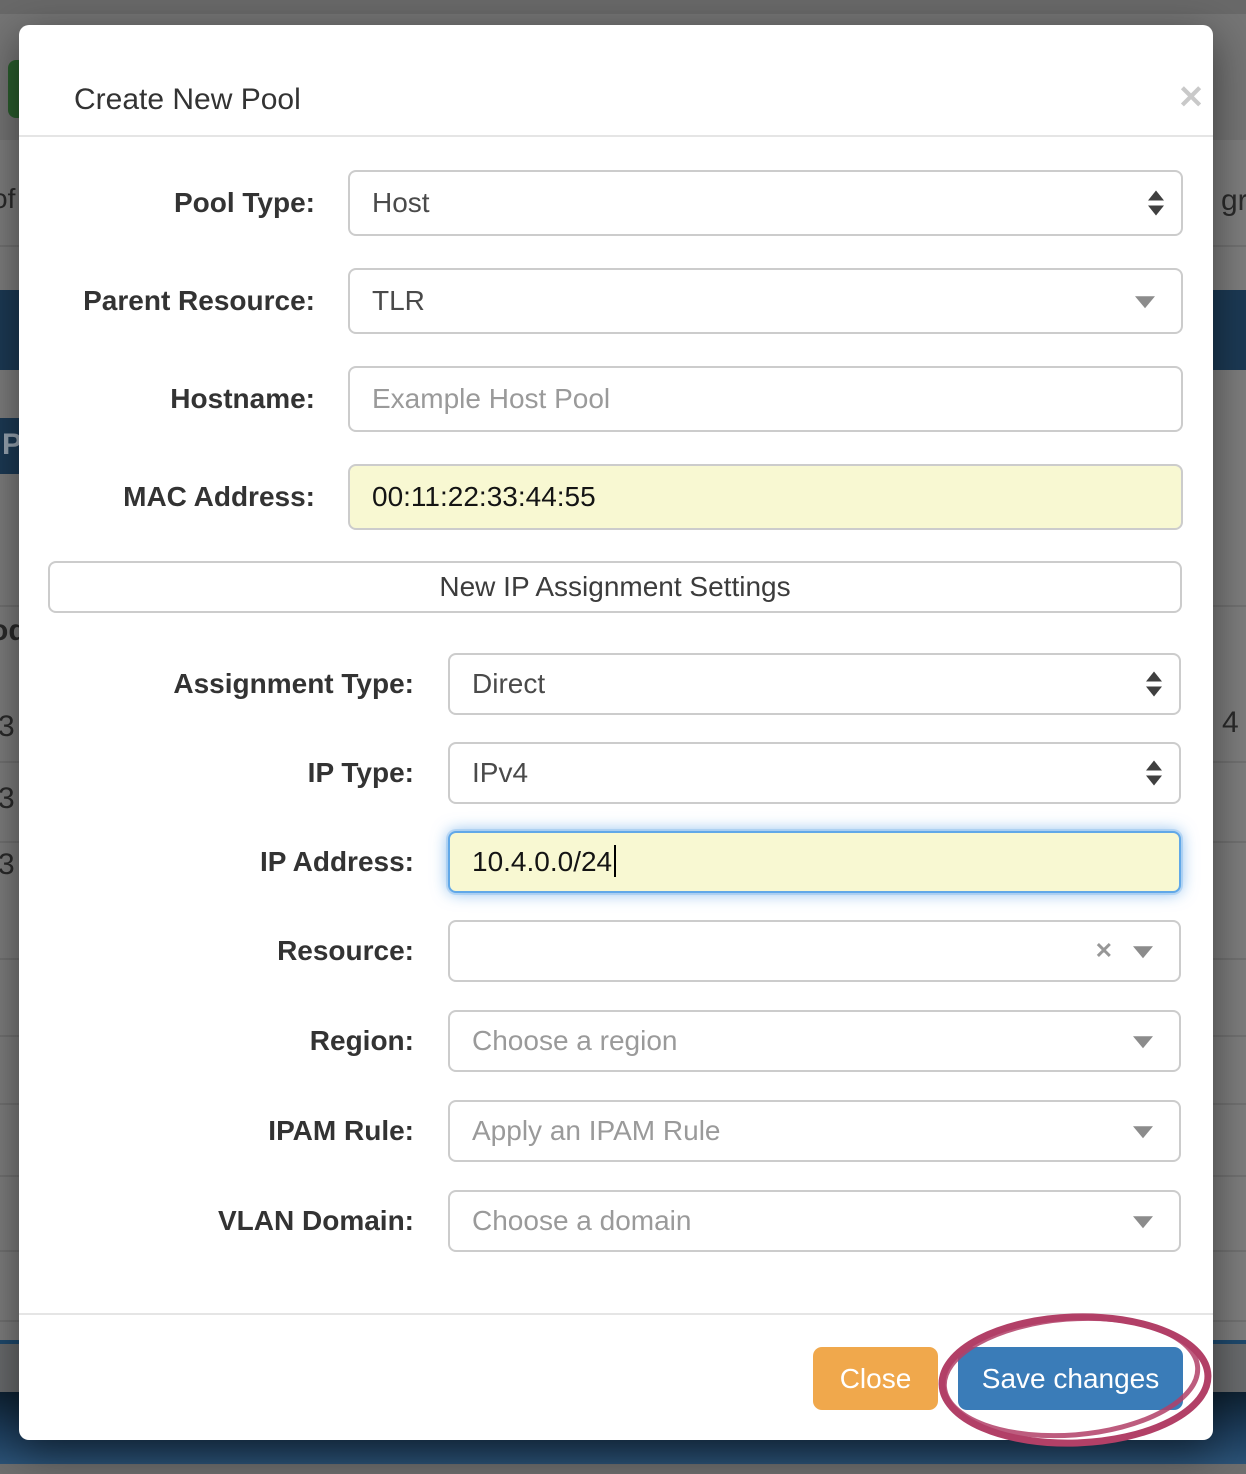 This screenshot has width=1246, height=1474. I want to click on background-text-fragment: of, so click(8, 198).